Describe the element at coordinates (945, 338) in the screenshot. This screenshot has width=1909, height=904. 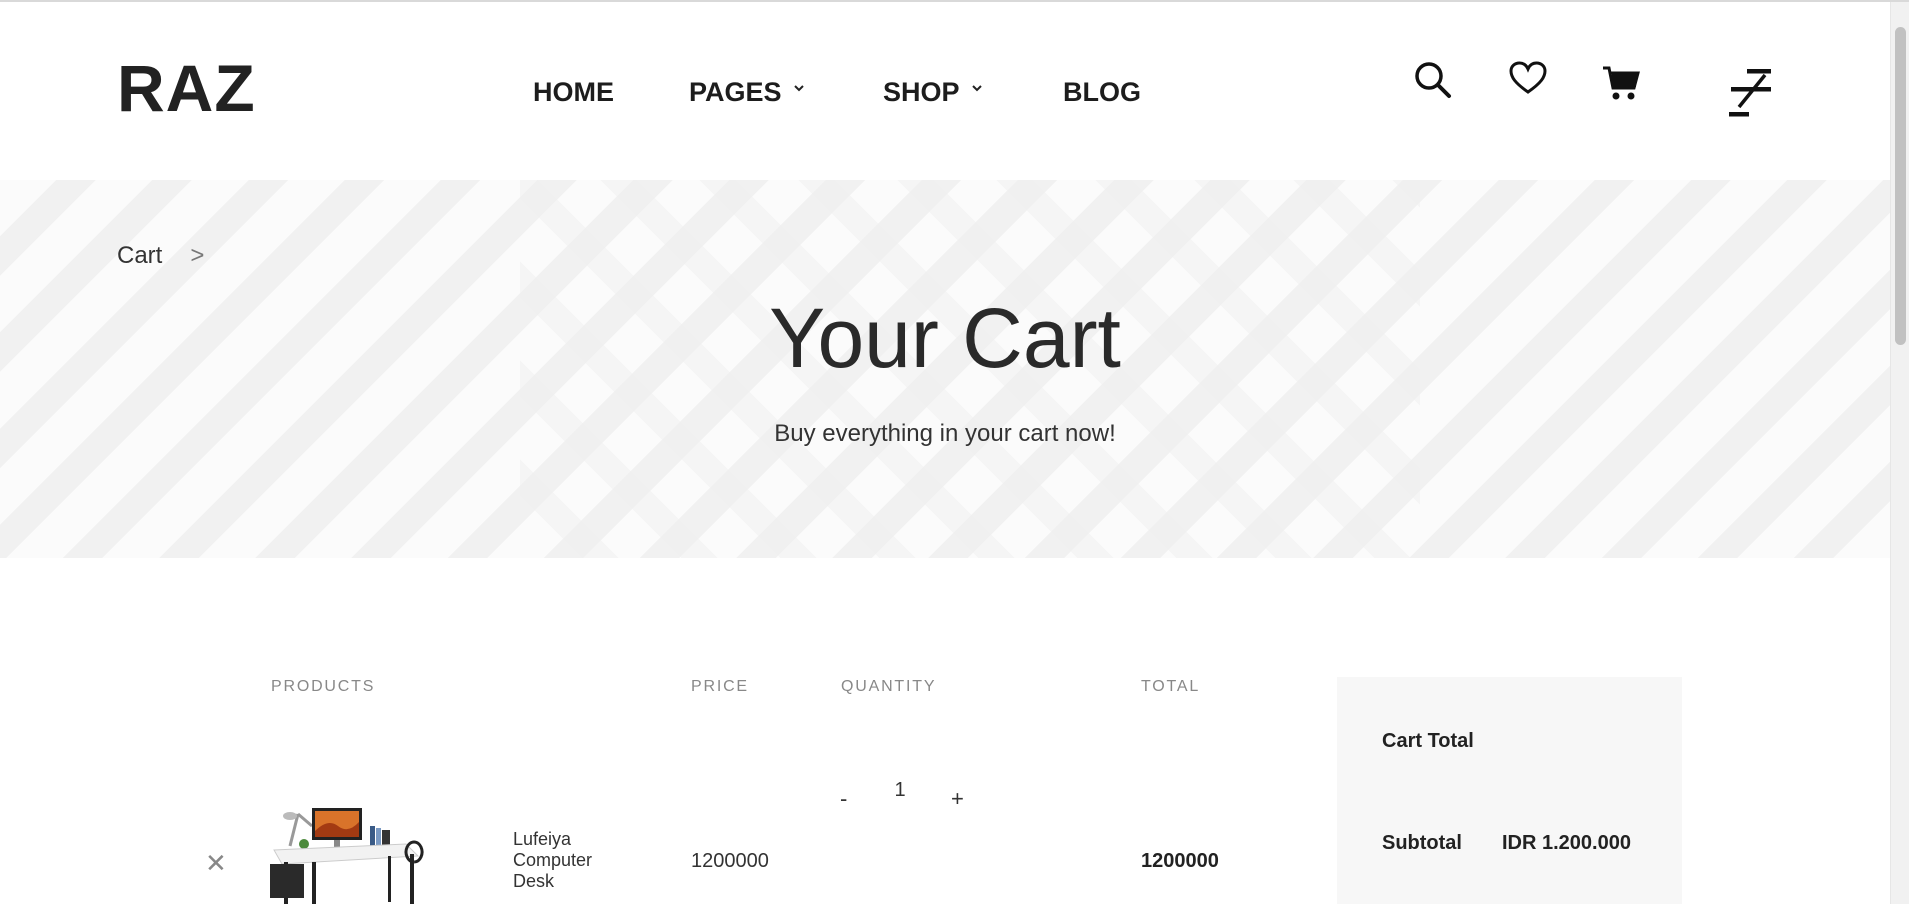
I see `page-title: Your Cart` at that location.